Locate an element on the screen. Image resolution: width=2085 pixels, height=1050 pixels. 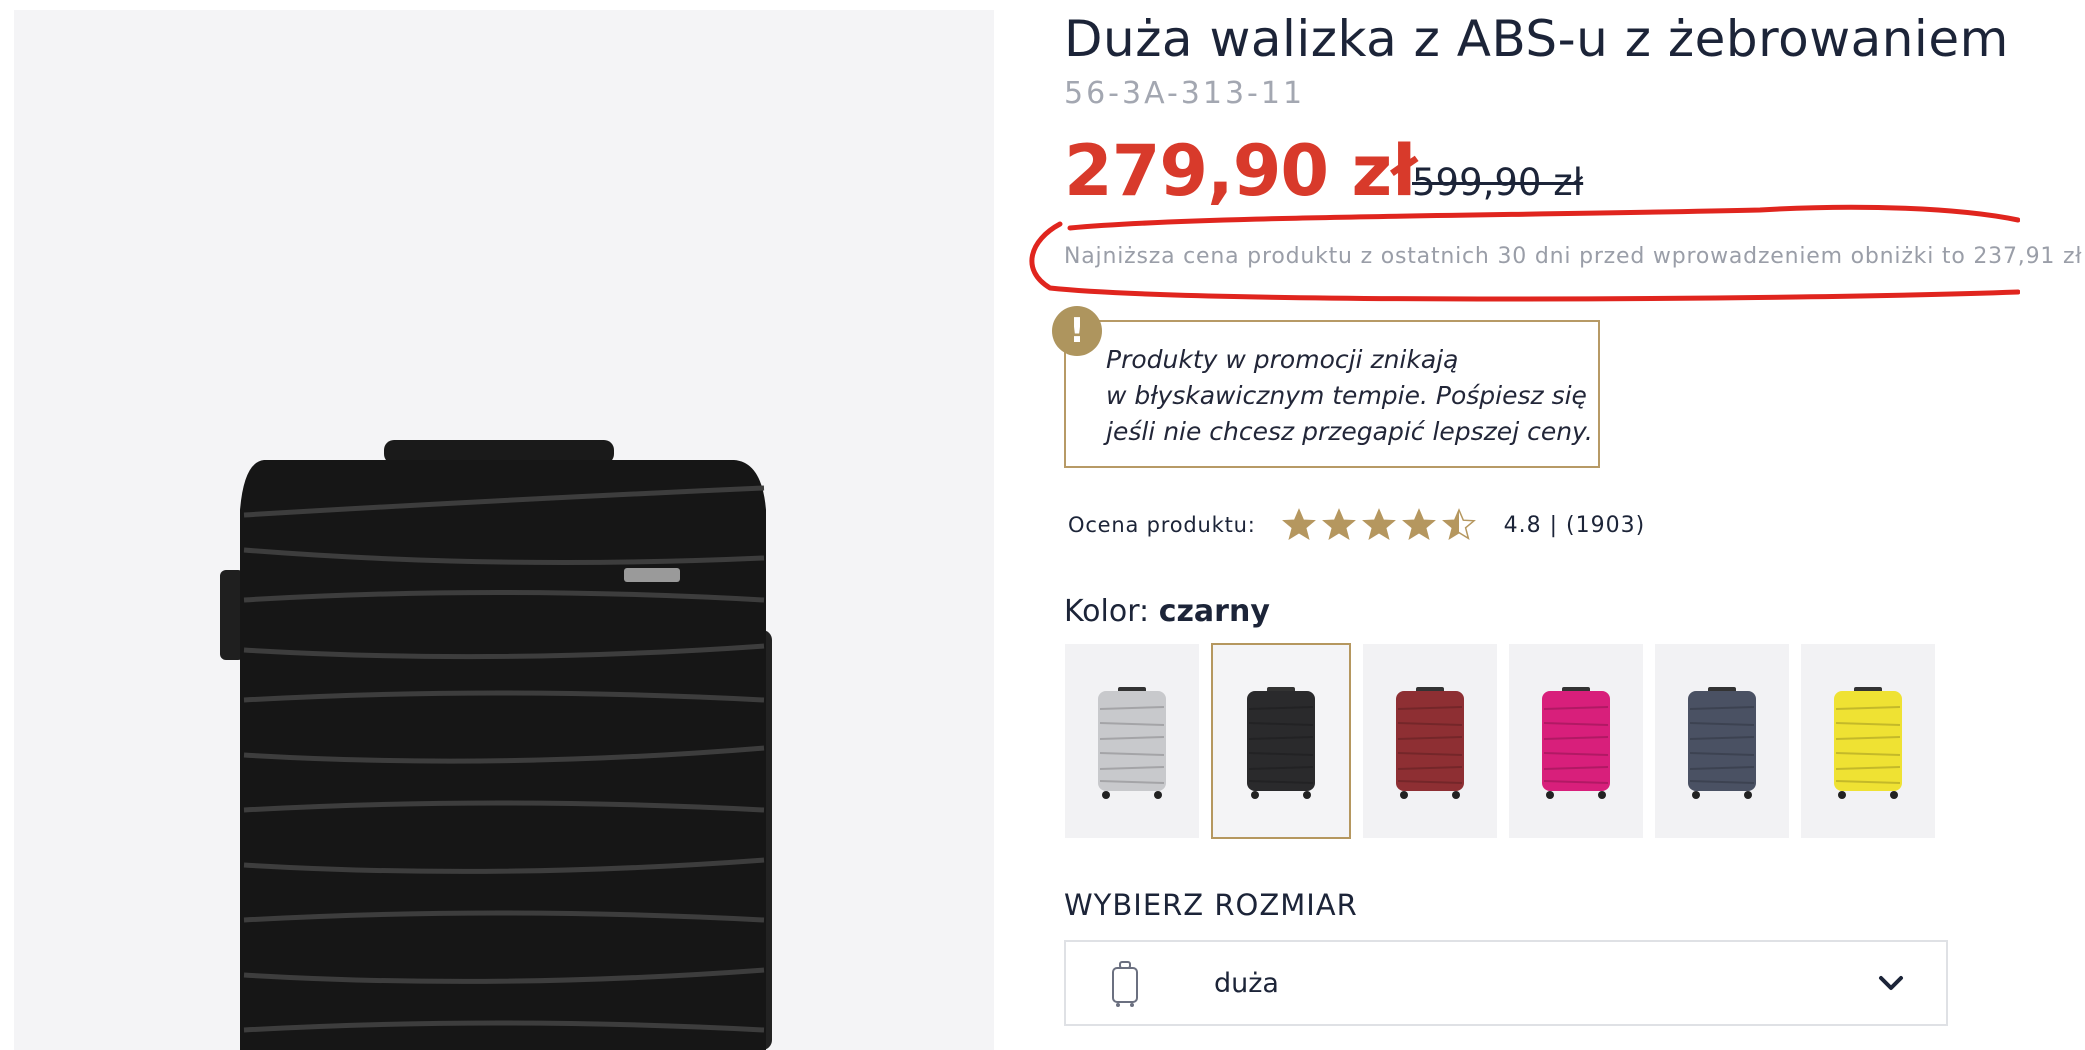
navy-icon is located at coordinates (1722, 743).